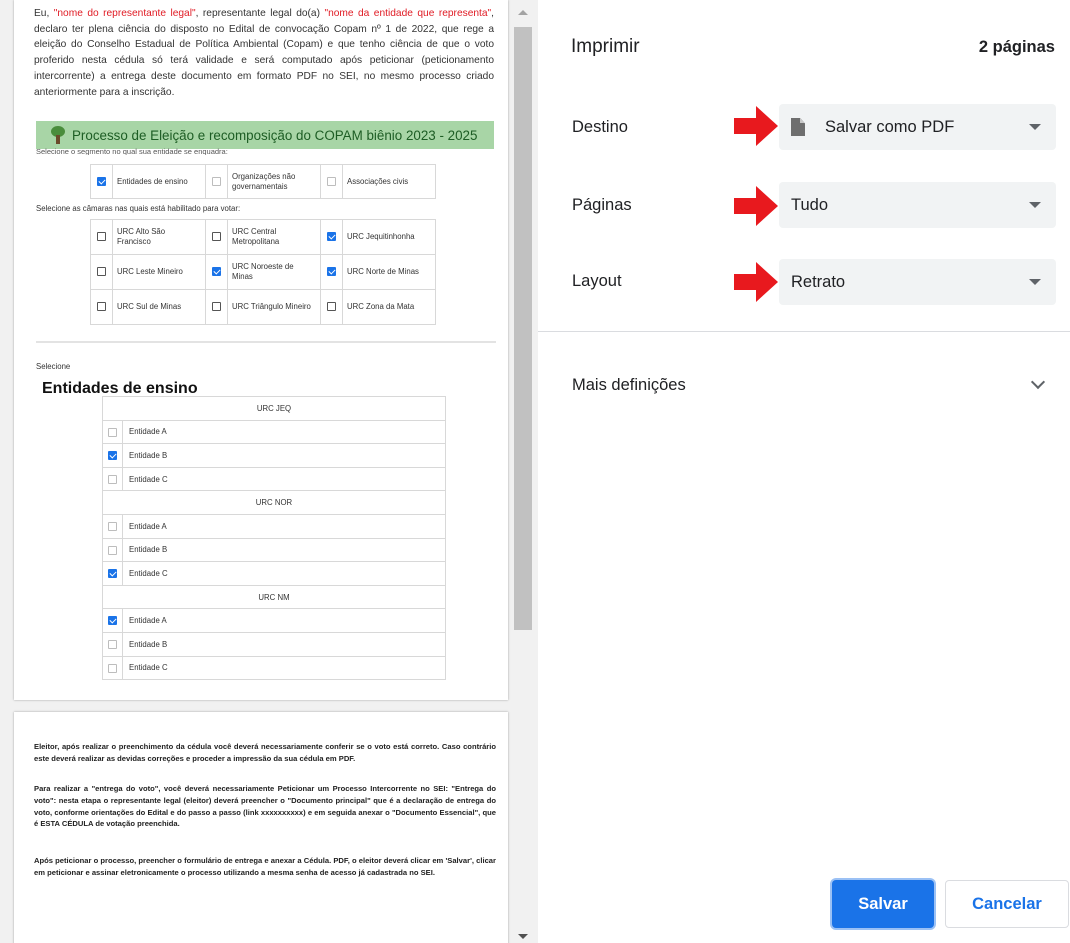 The width and height of the screenshot is (1070, 943). I want to click on pages-label: Páginas, so click(602, 205).